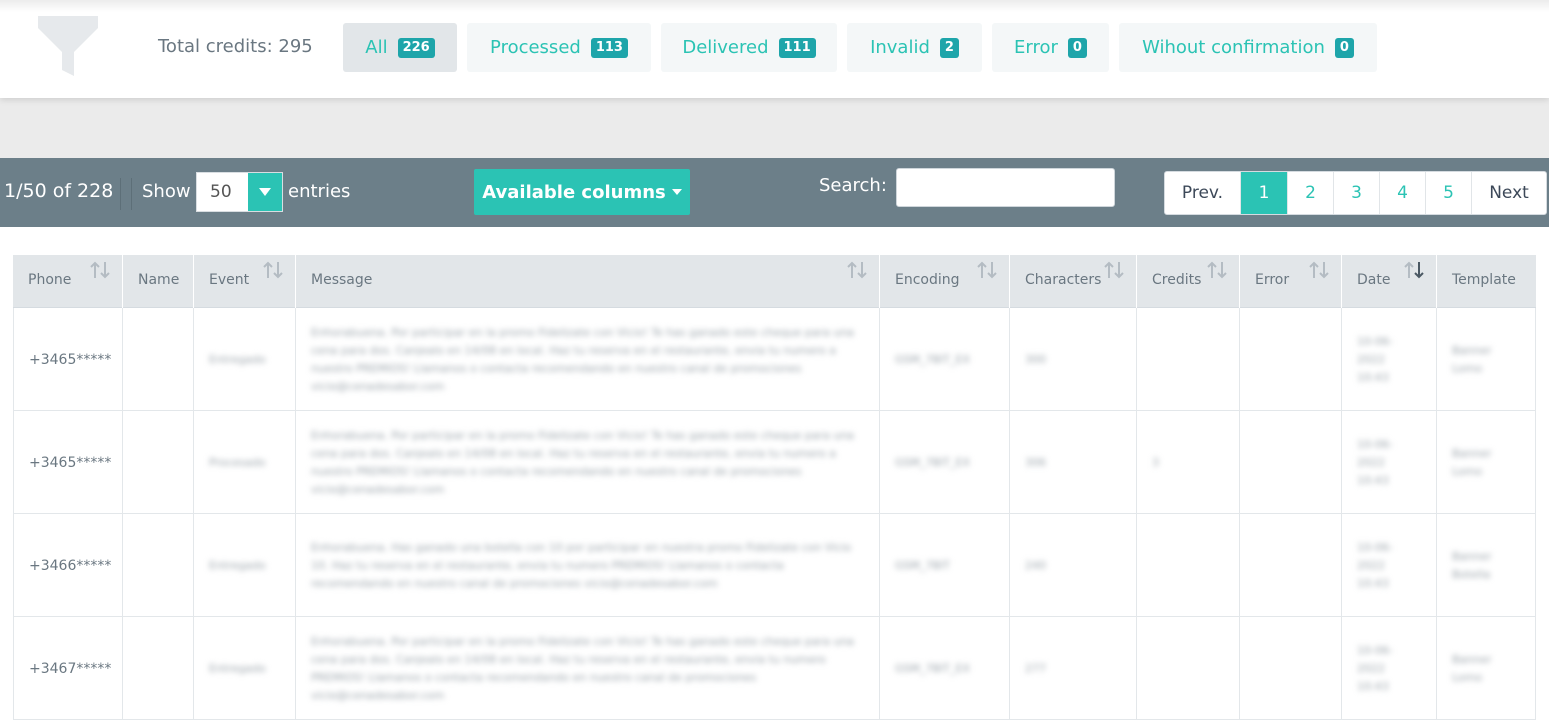 The height and width of the screenshot is (720, 1549). I want to click on cell-encoding: GSM_7BIT, so click(945, 565).